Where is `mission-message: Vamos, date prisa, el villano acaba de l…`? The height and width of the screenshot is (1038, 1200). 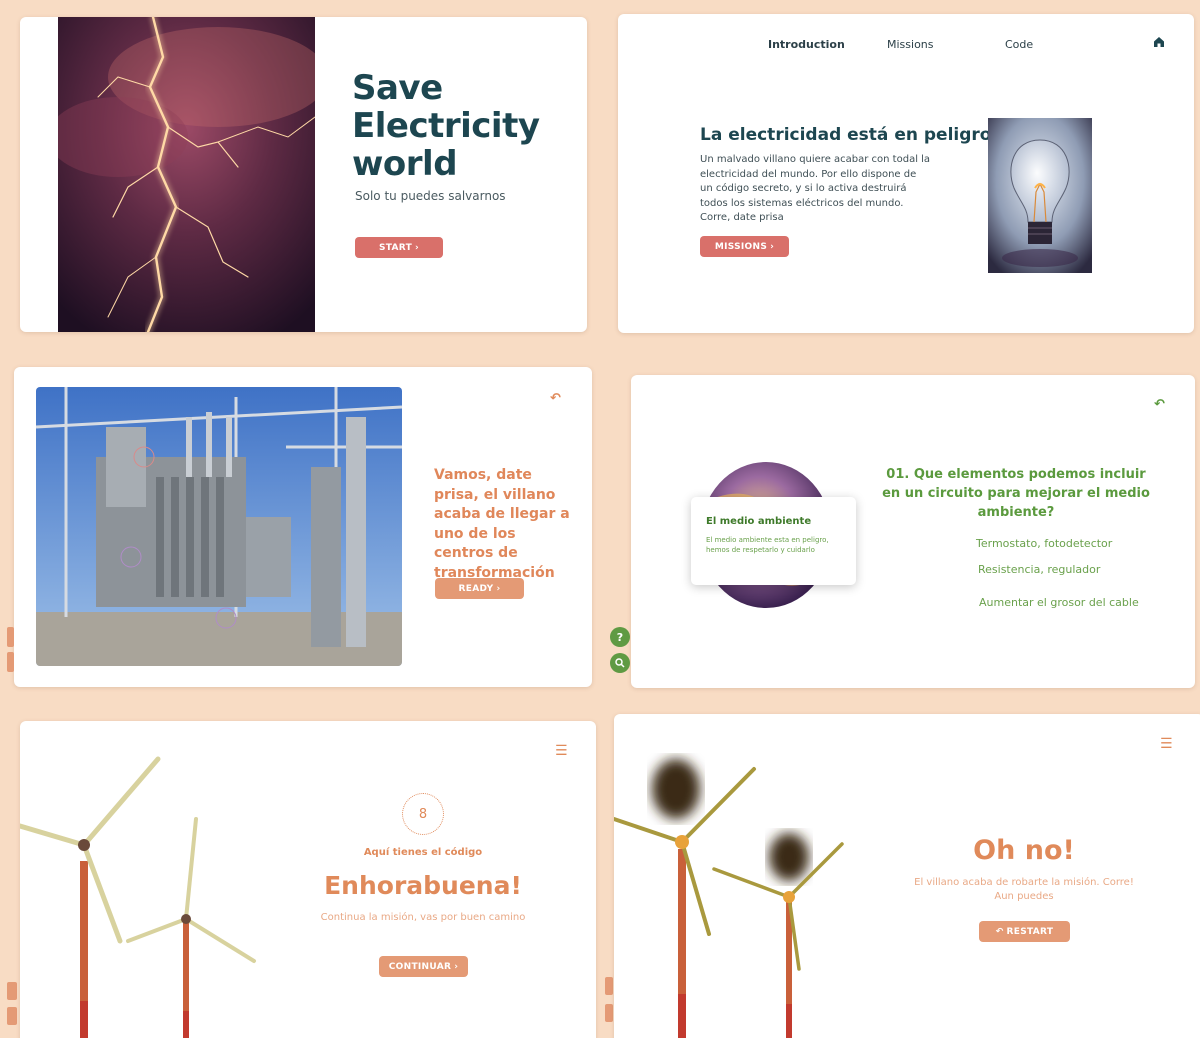
mission-message: Vamos, date prisa, el villano acaba de l… is located at coordinates (502, 524).